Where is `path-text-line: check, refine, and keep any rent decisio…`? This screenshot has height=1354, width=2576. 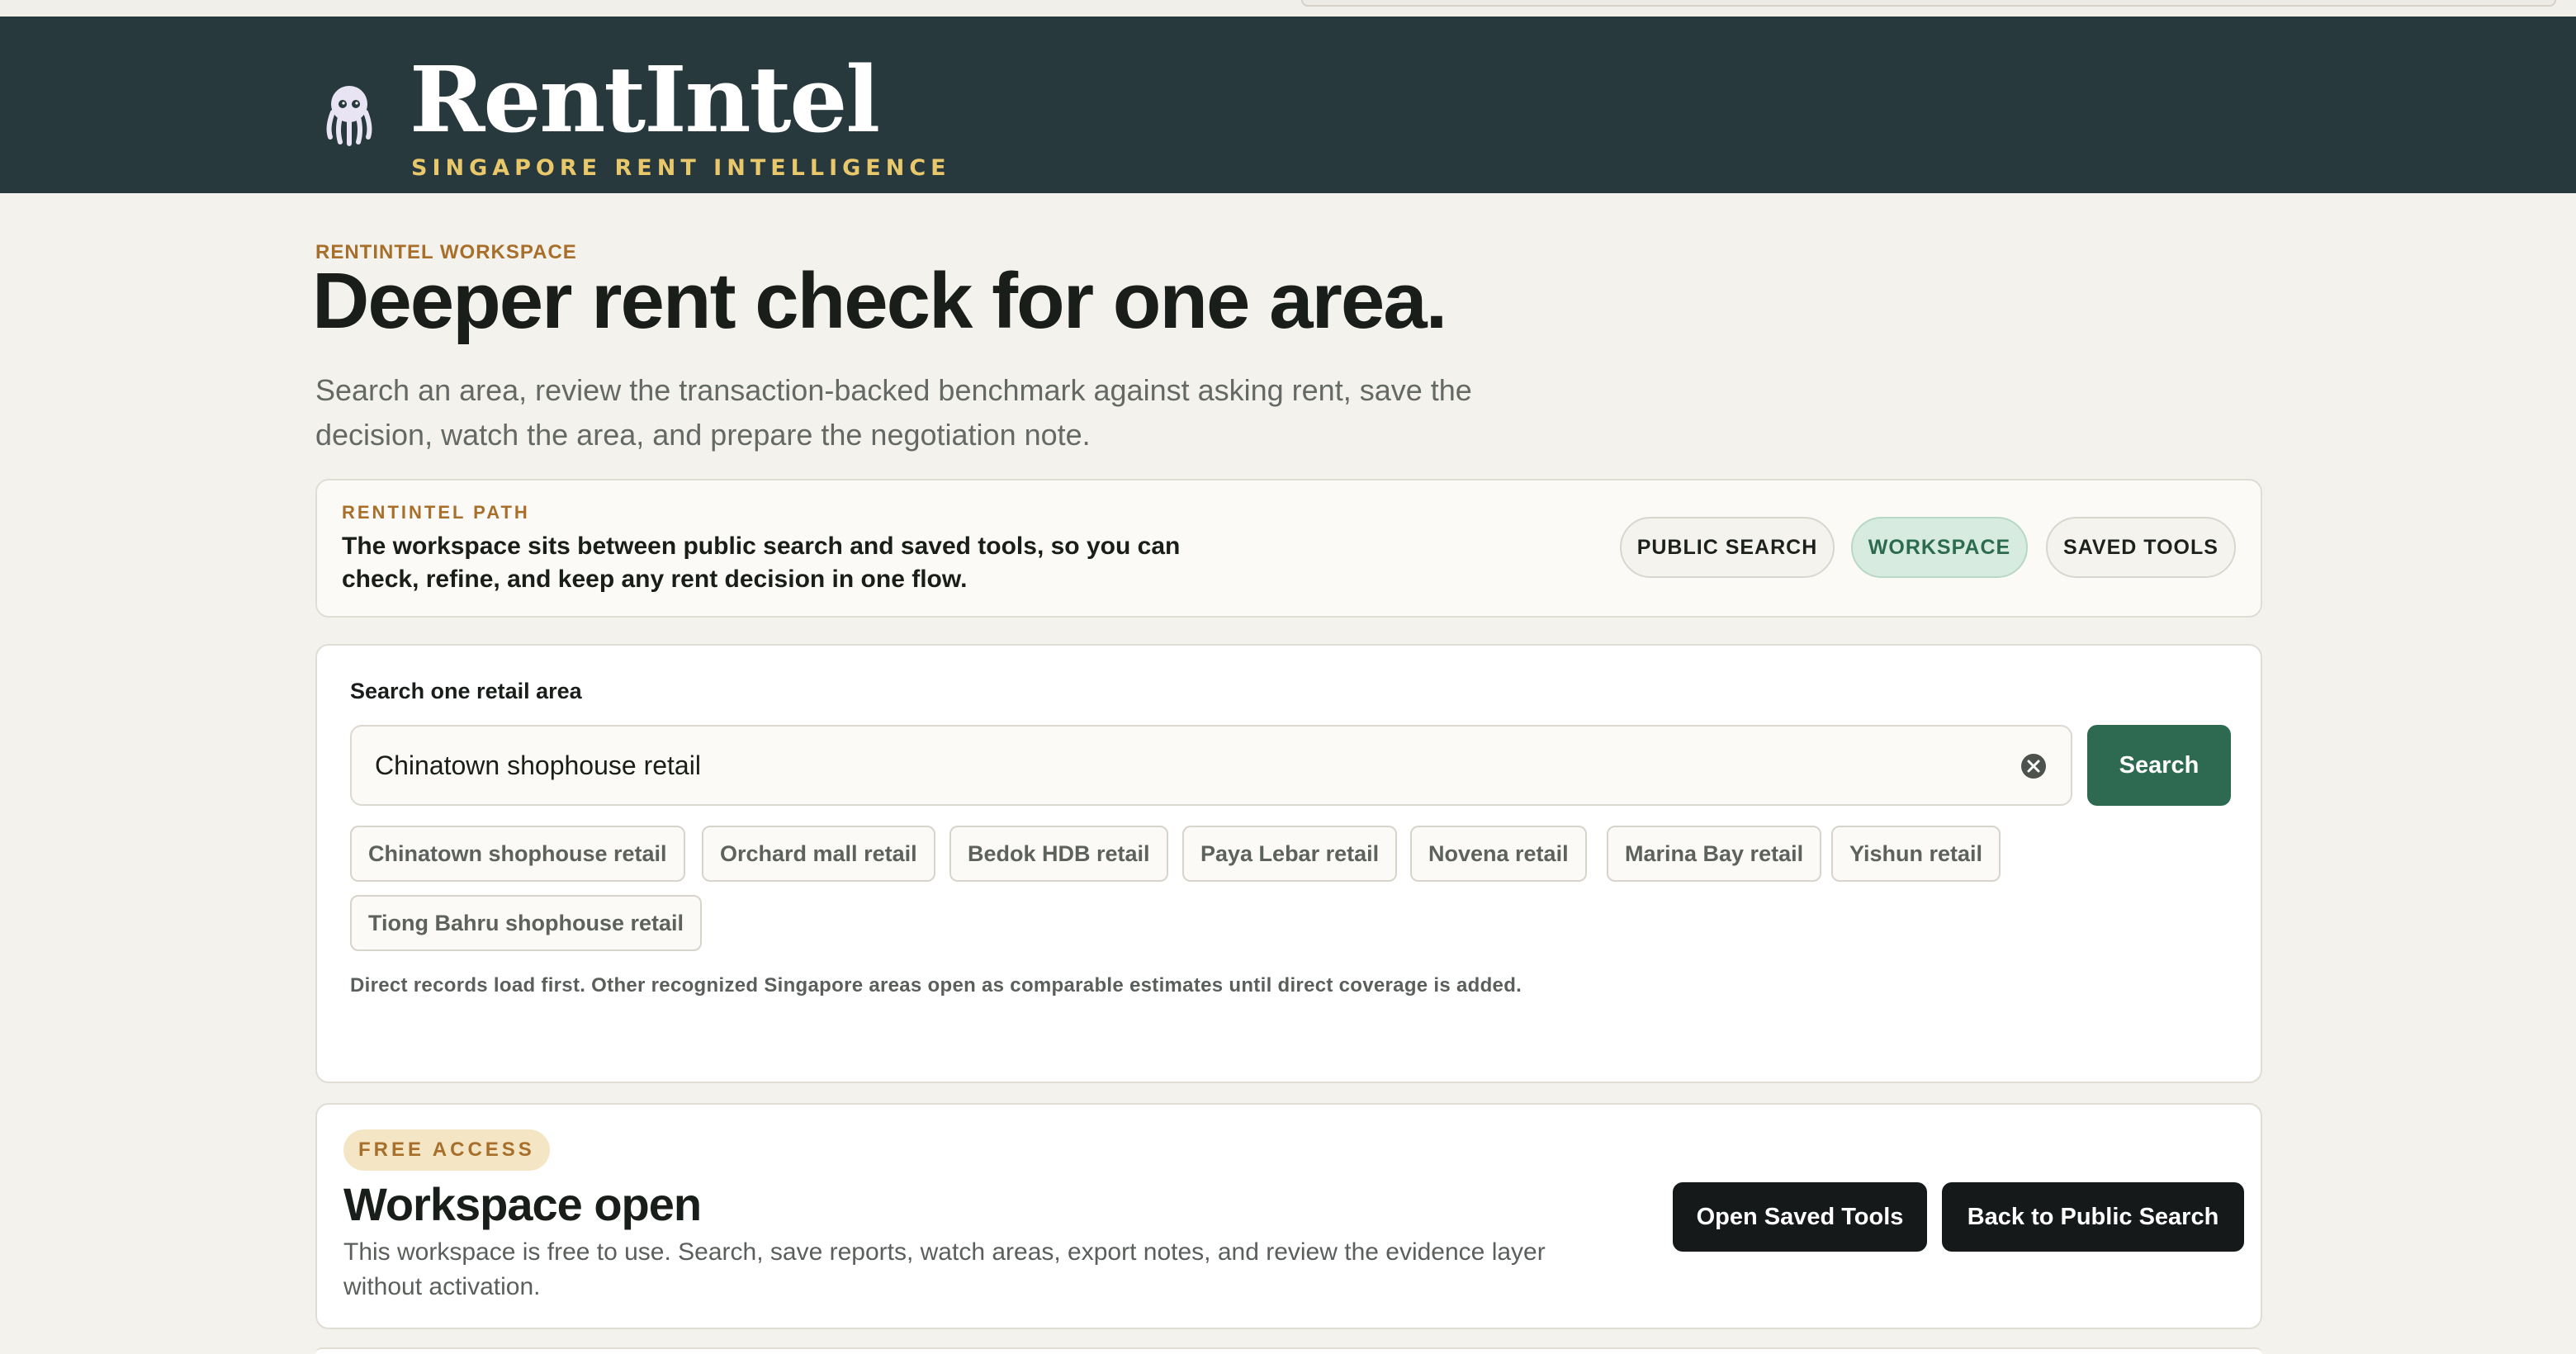 path-text-line: check, refine, and keep any rent decisio… is located at coordinates (655, 579).